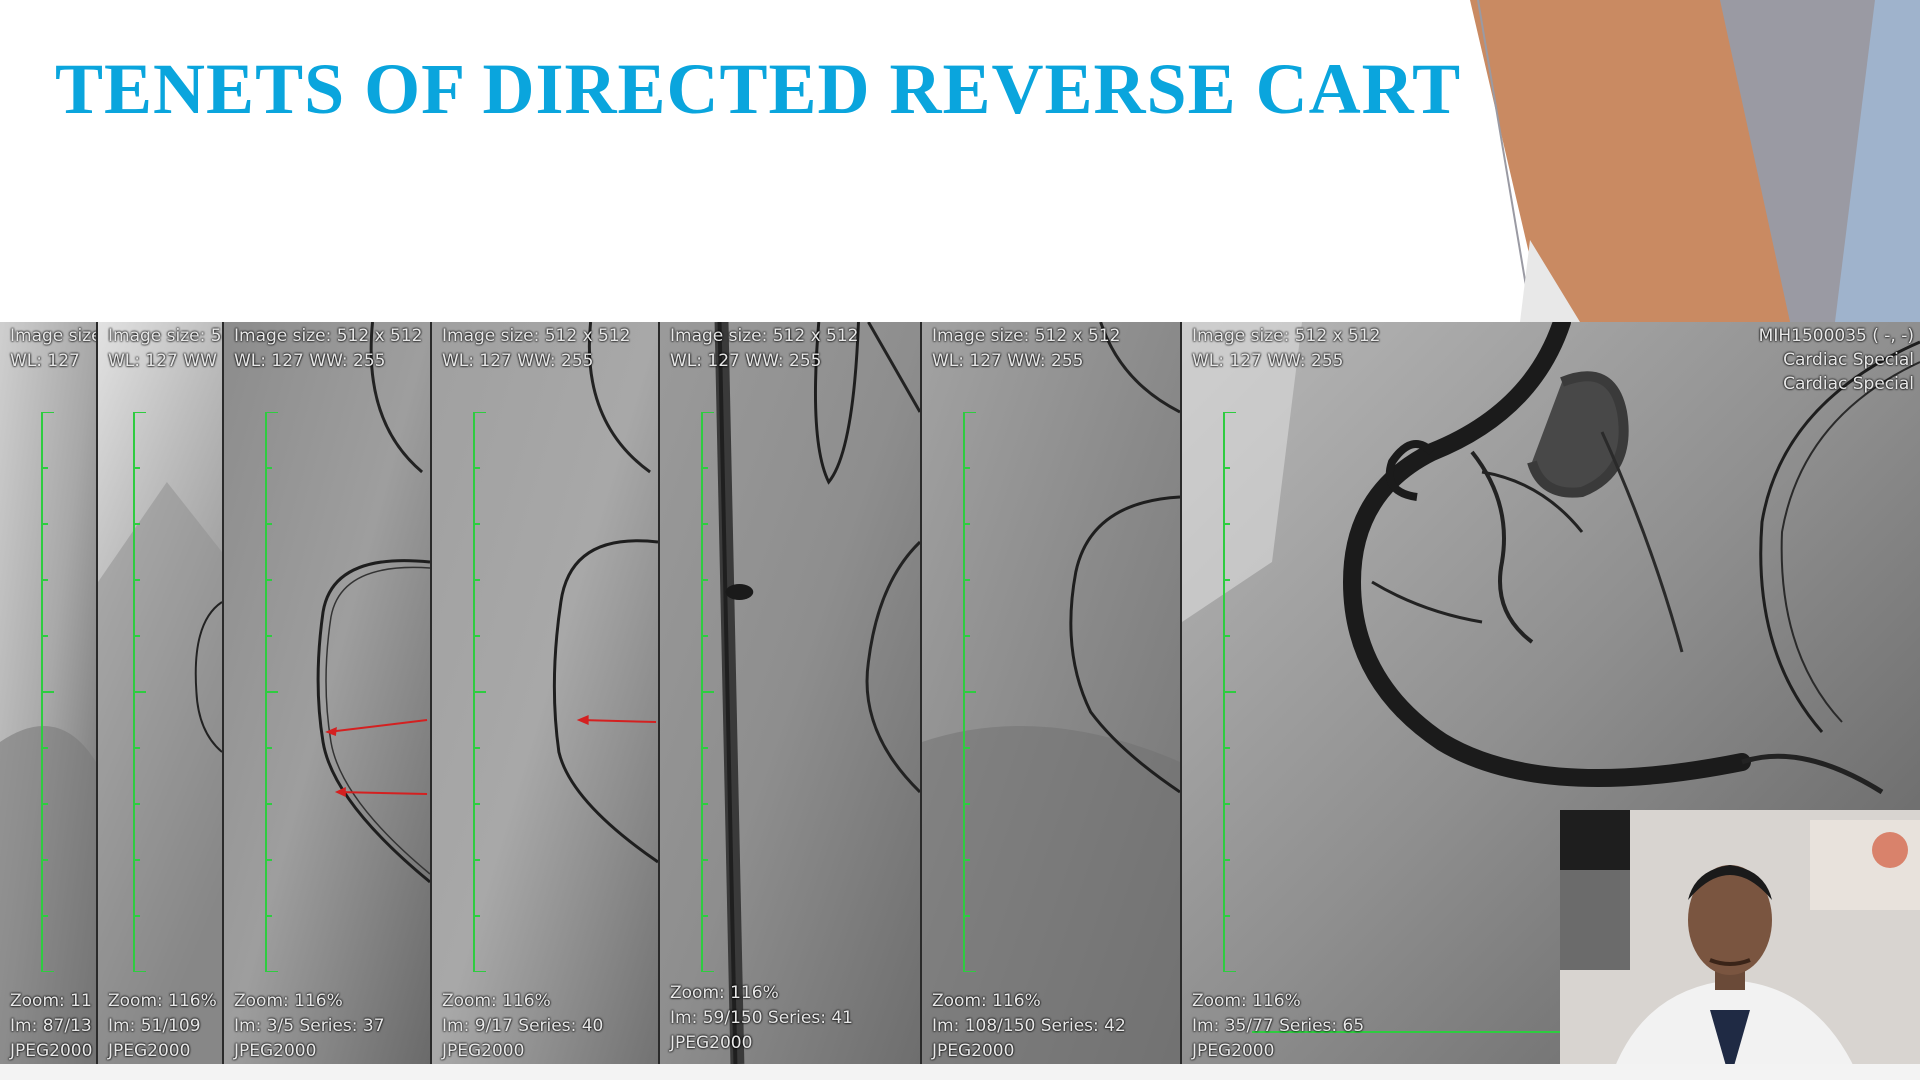 The width and height of the screenshot is (1920, 1080). What do you see at coordinates (309, 1026) in the screenshot?
I see `image-info-bottom: Zoom: 116% Im: 3/5 Series: 37 JPEG2000` at bounding box center [309, 1026].